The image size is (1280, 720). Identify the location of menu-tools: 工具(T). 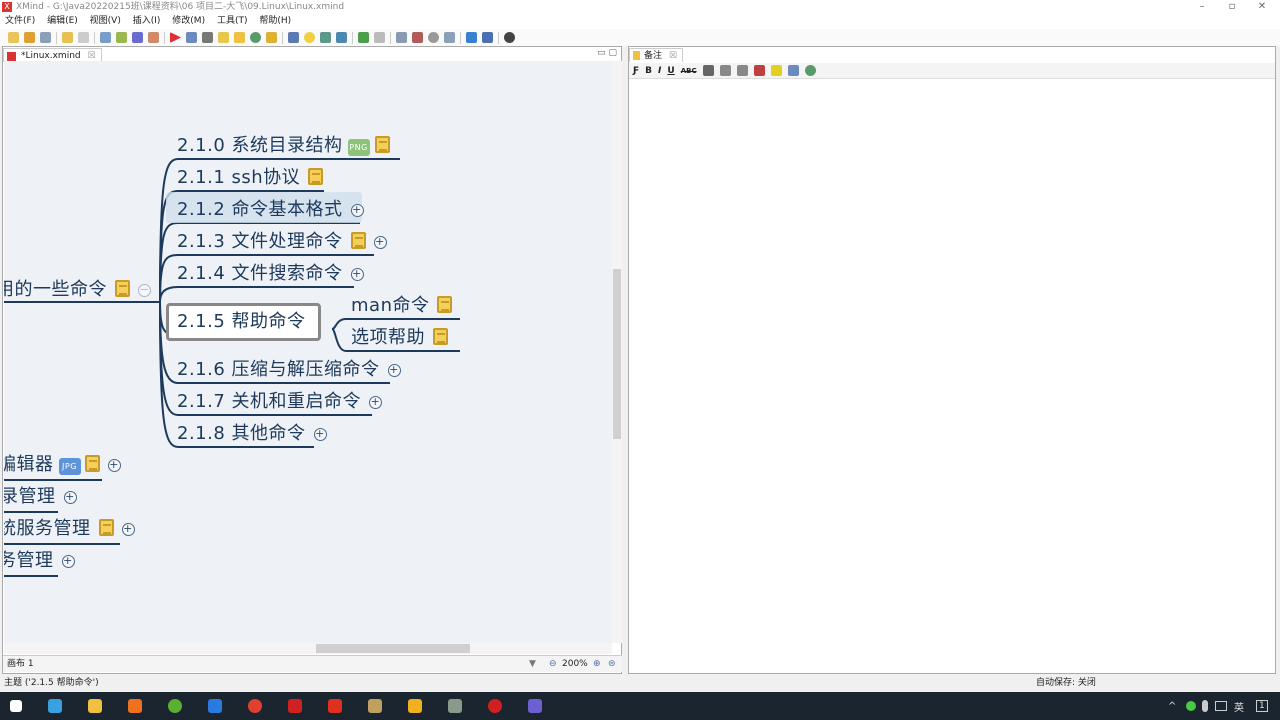
(232, 21).